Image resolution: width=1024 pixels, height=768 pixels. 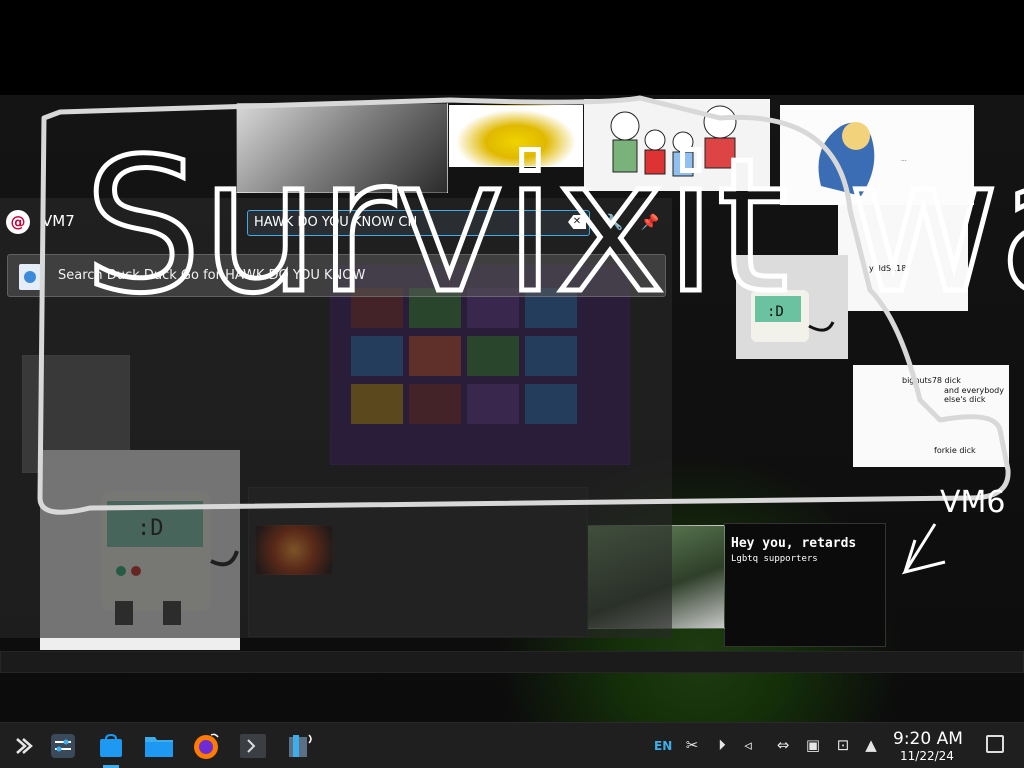 I want to click on doc-line-2: and everybody else's dick, so click(x=974, y=395).